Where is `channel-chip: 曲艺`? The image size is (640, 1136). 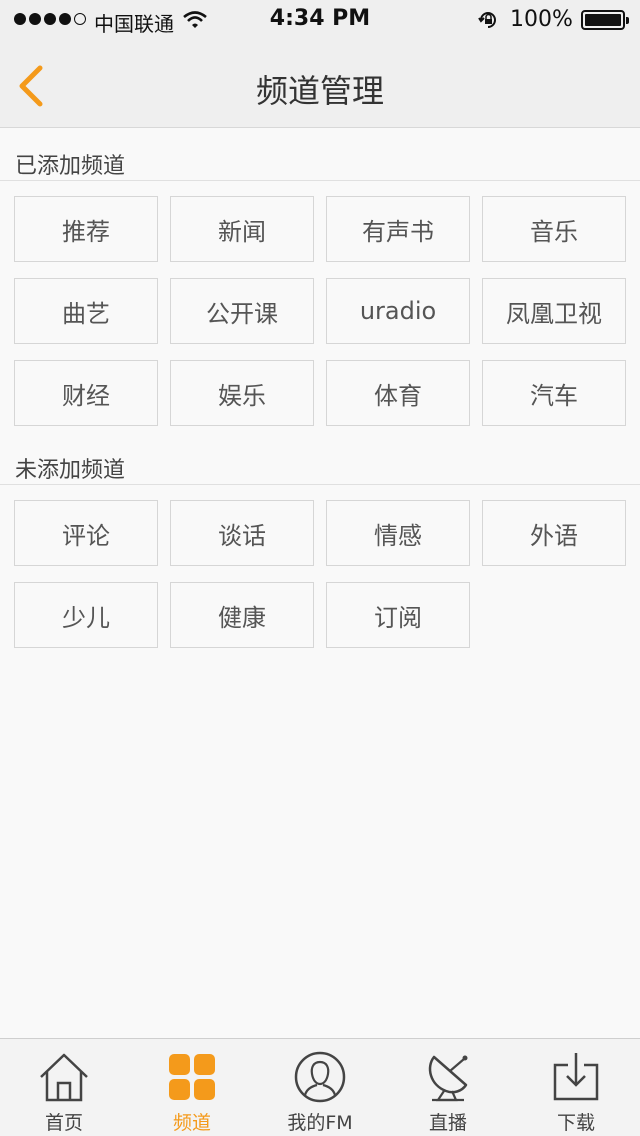 channel-chip: 曲艺 is located at coordinates (86, 311).